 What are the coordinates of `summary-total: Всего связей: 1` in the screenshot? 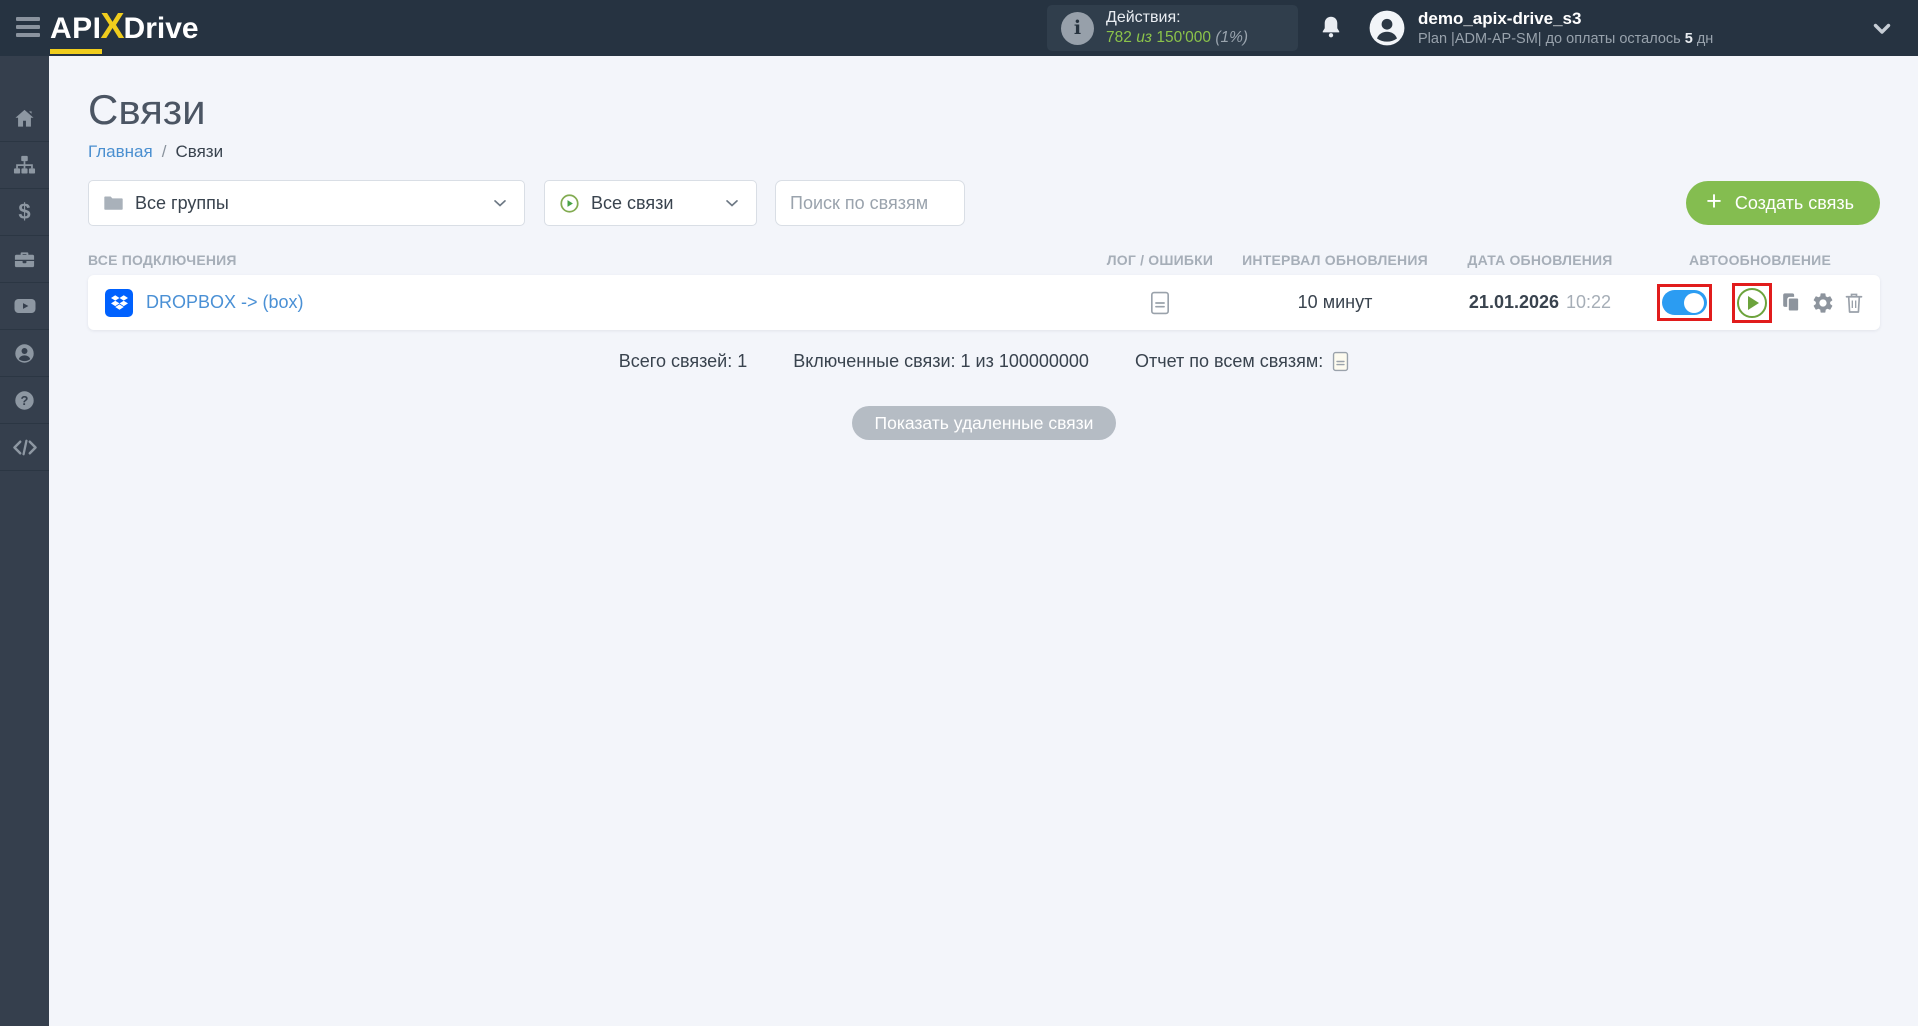 It's located at (683, 361).